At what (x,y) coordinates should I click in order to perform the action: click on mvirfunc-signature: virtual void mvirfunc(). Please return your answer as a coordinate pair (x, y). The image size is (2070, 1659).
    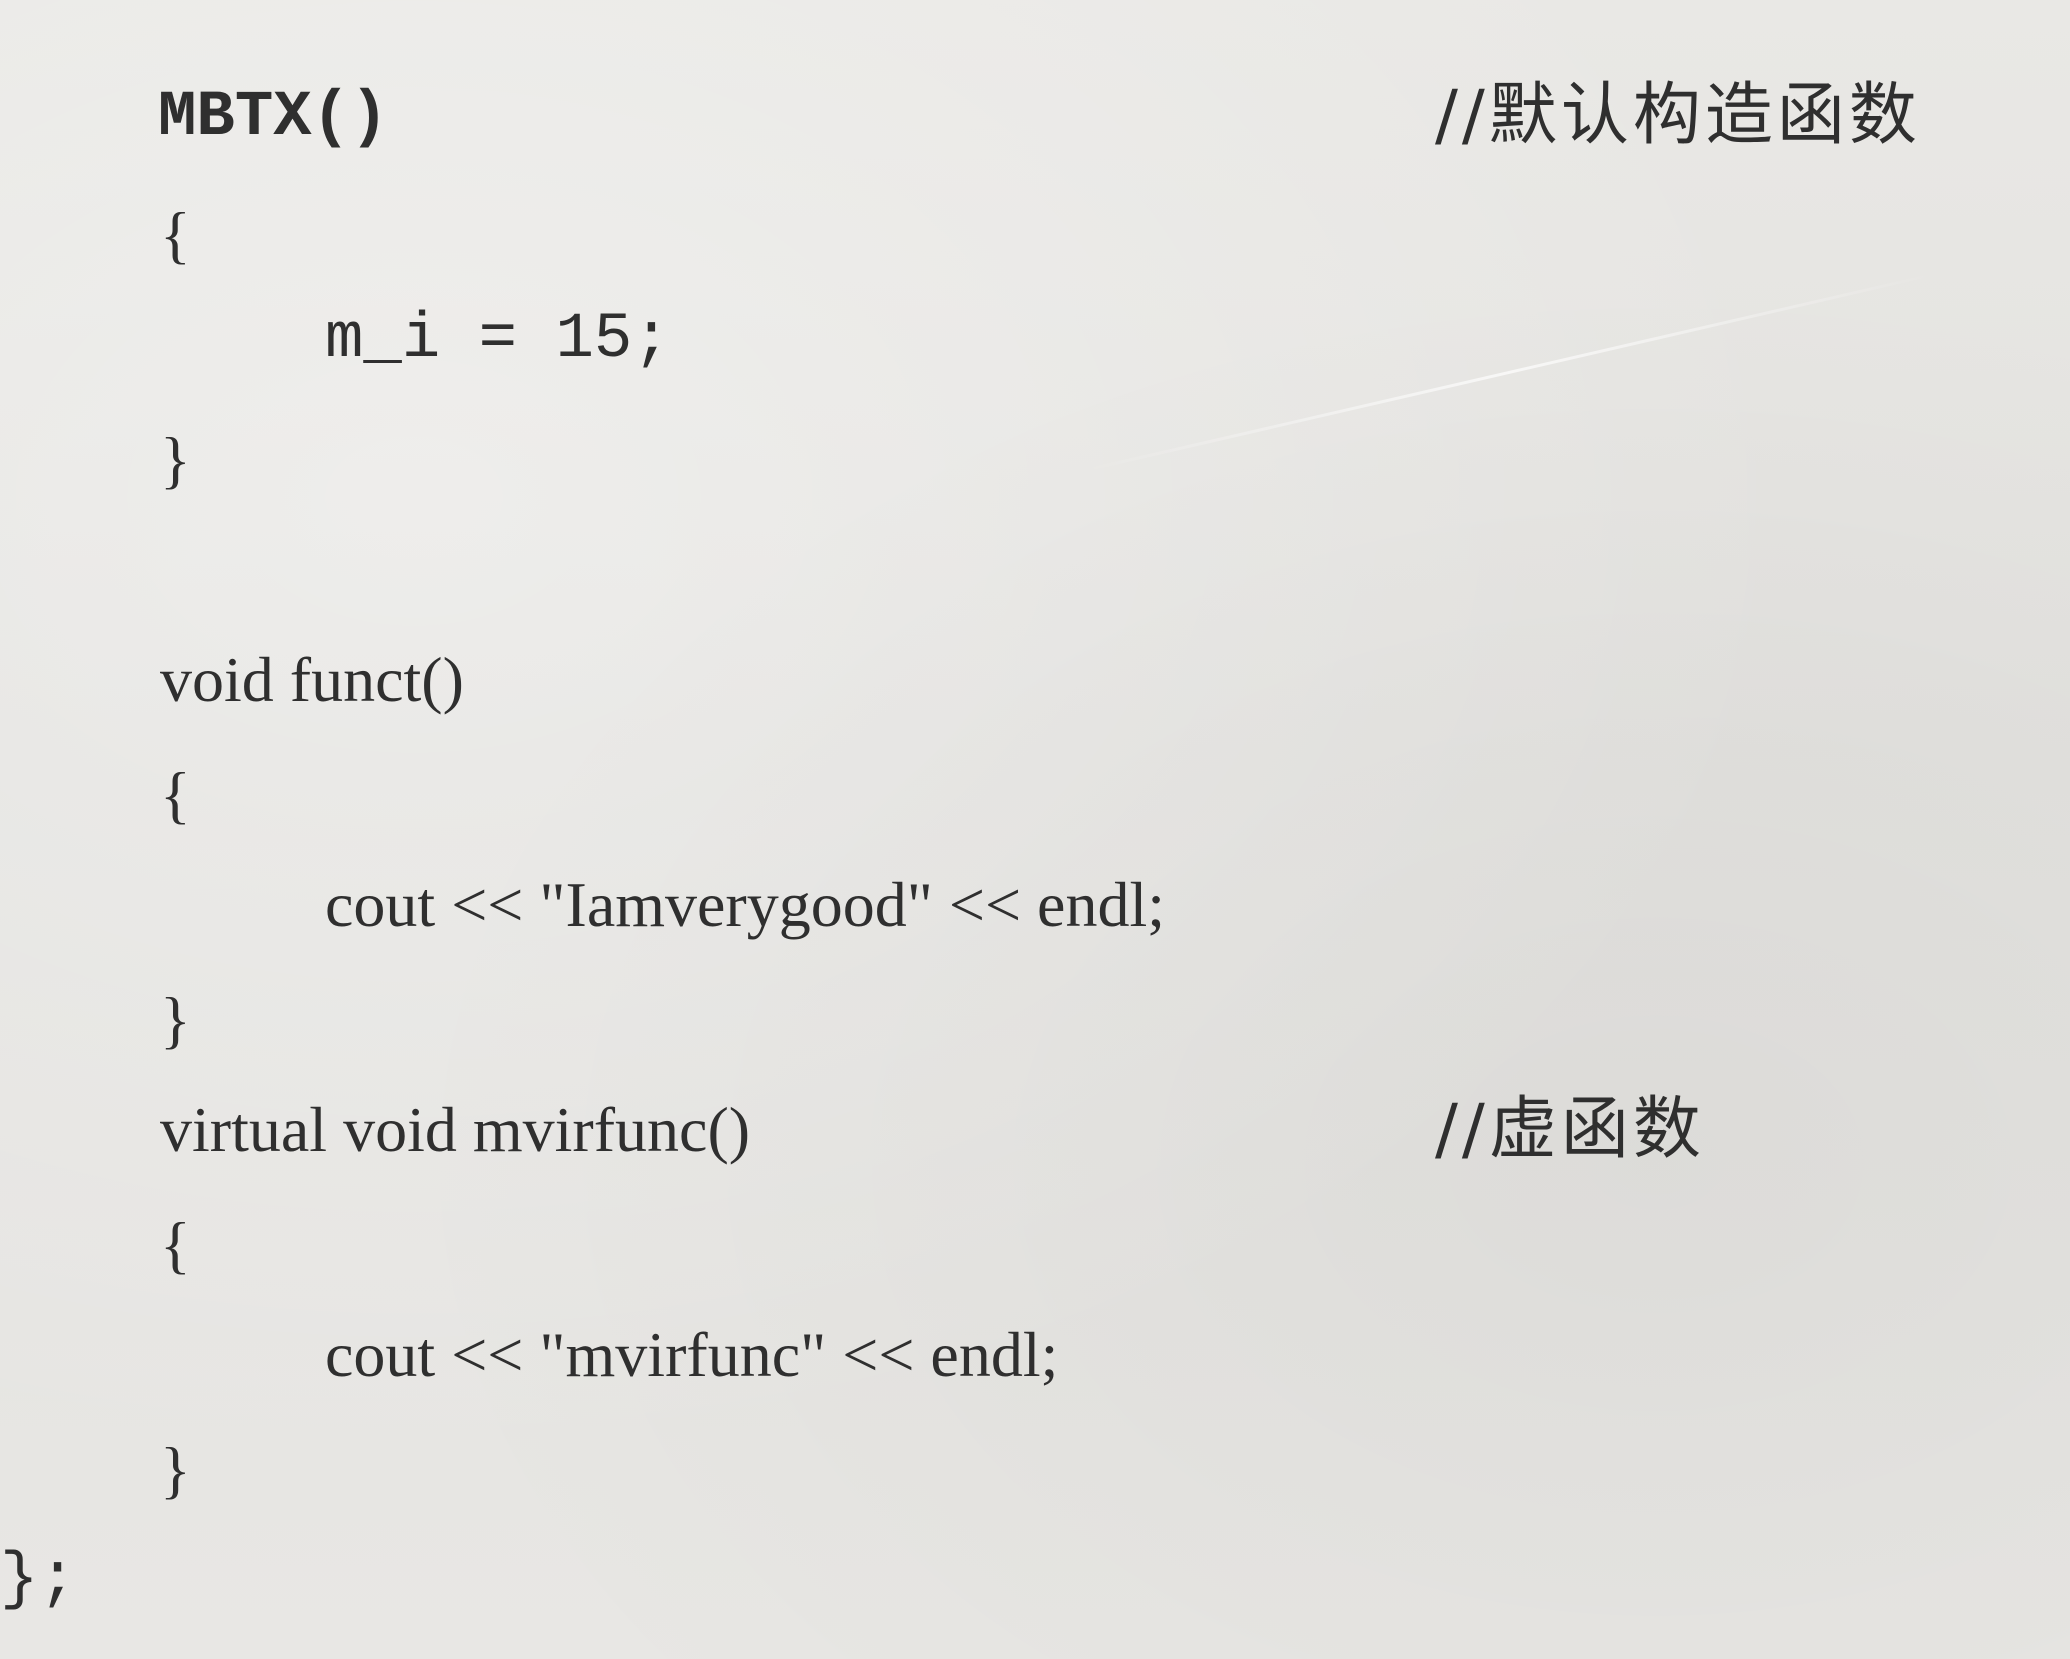
    Looking at the image, I should click on (455, 1129).